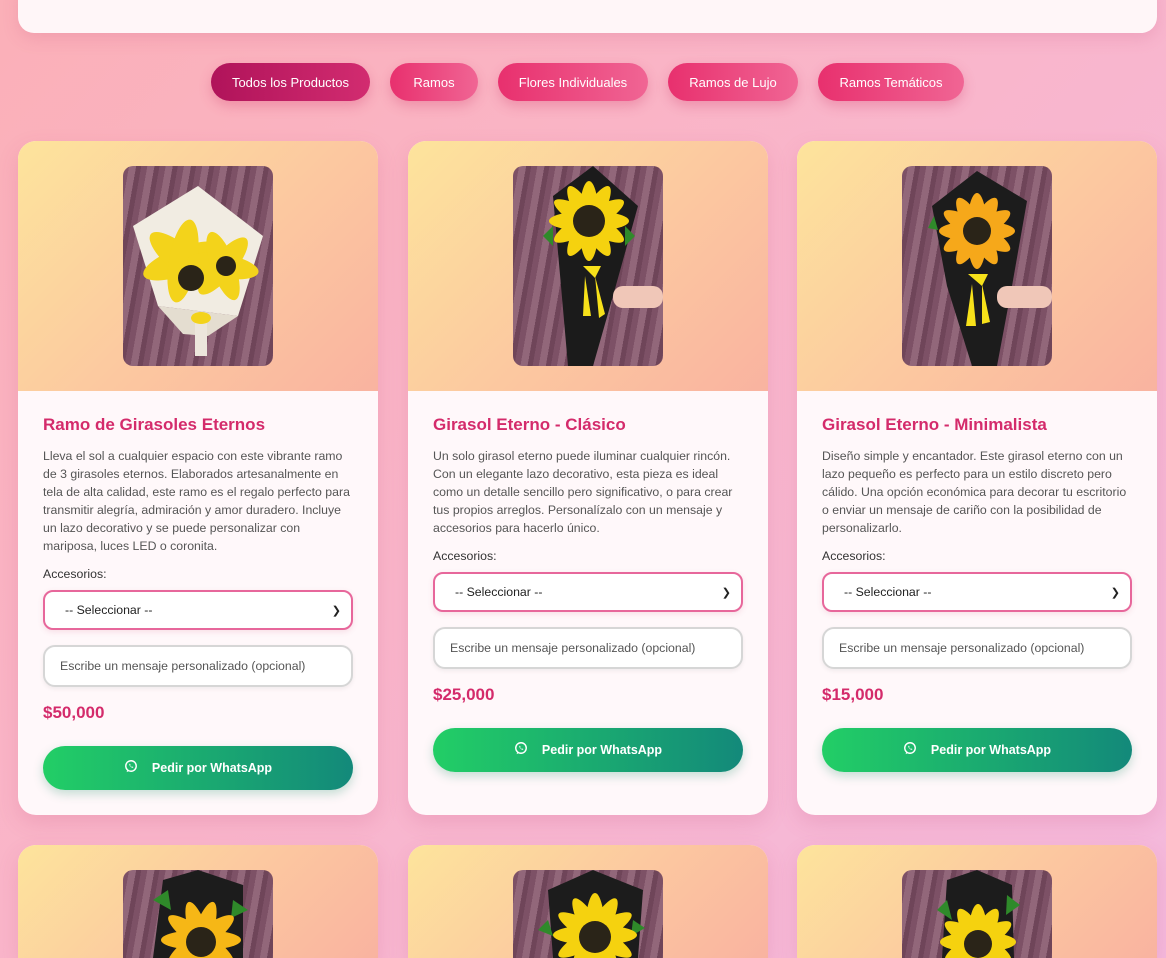  Describe the element at coordinates (290, 82) in the screenshot. I see `filter-todos-los-productos: Todos los Productos` at that location.